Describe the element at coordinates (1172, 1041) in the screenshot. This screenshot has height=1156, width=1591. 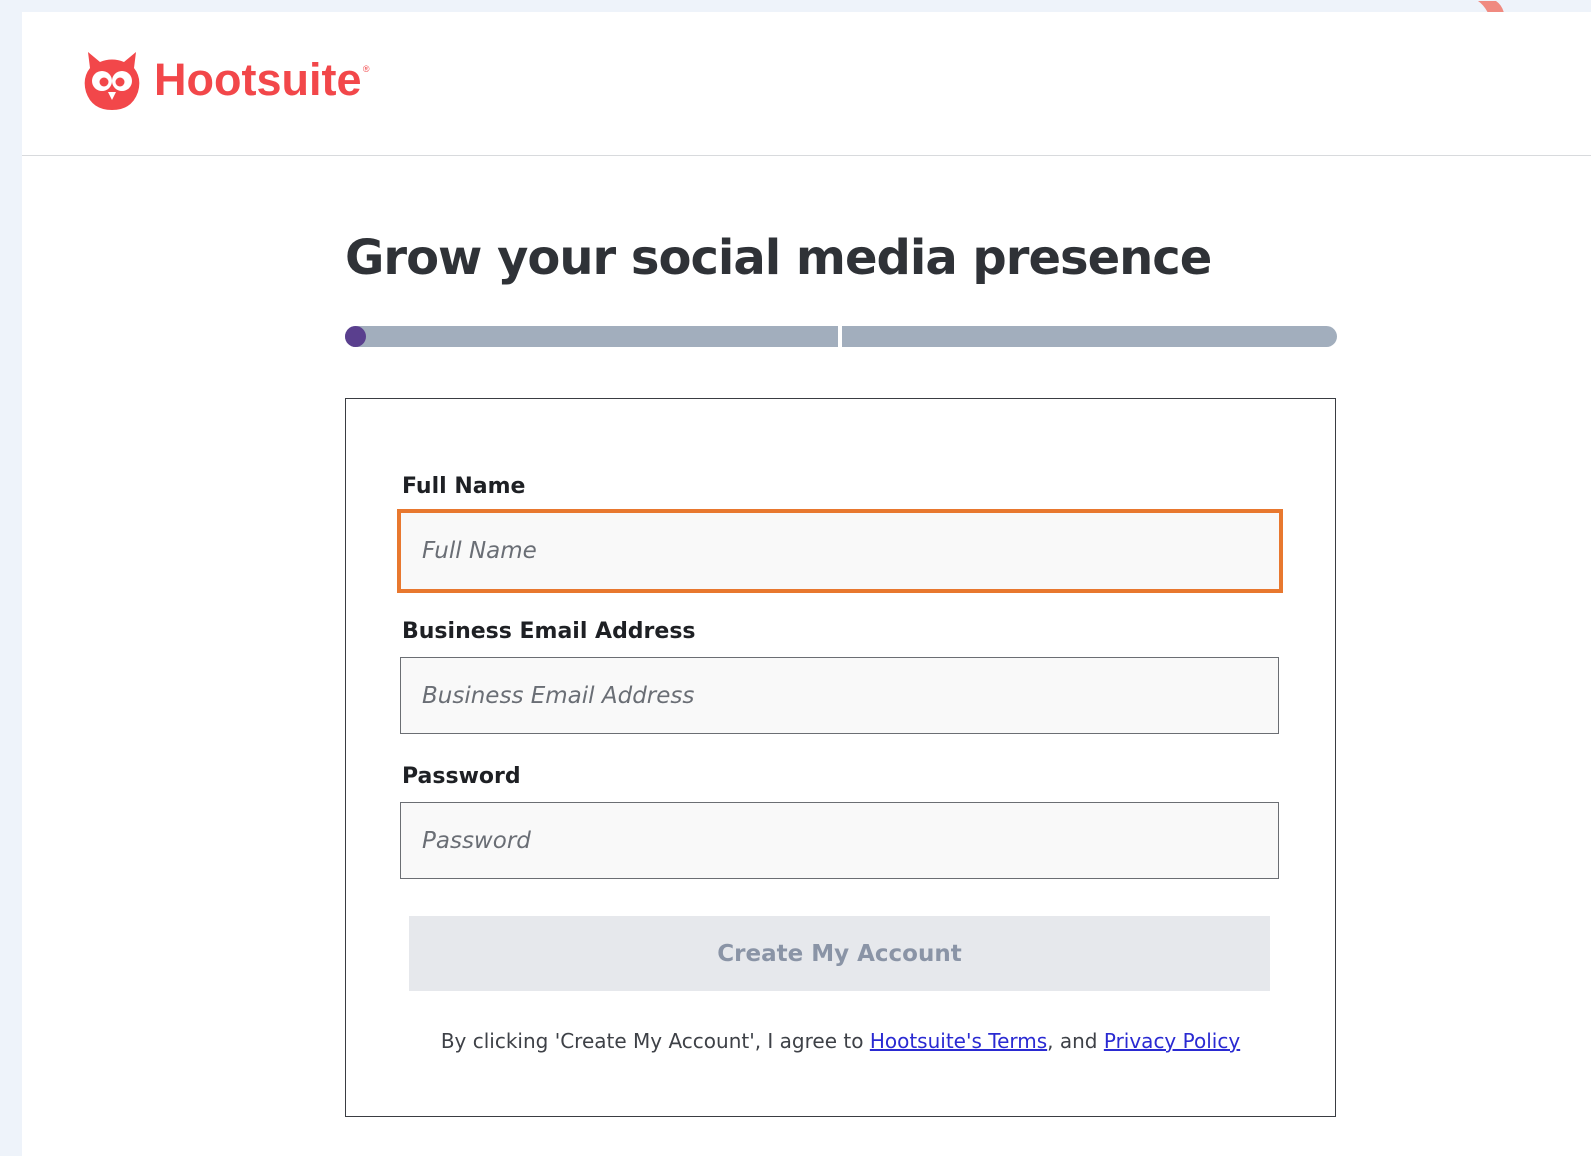
I see `privacy-policy-link: Privacy Policy` at that location.